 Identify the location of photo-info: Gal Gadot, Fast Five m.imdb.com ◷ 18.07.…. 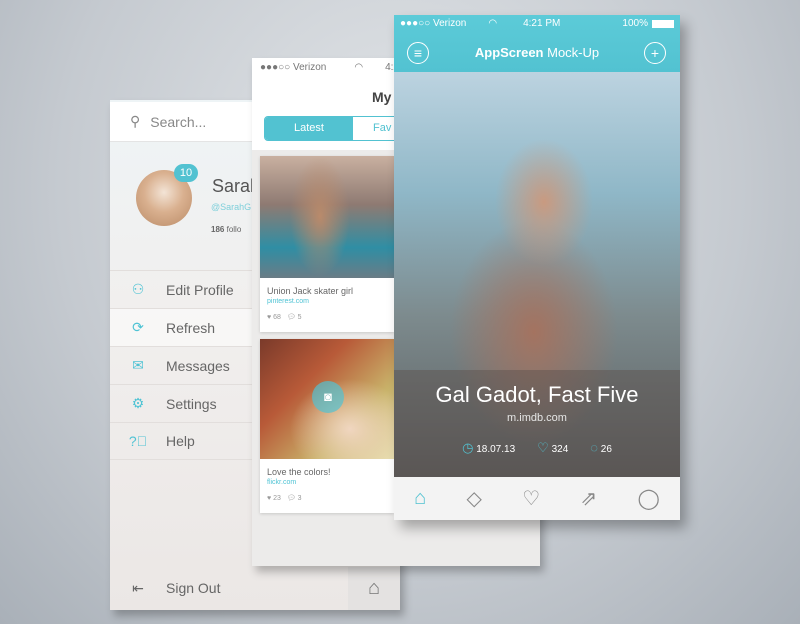
(537, 423).